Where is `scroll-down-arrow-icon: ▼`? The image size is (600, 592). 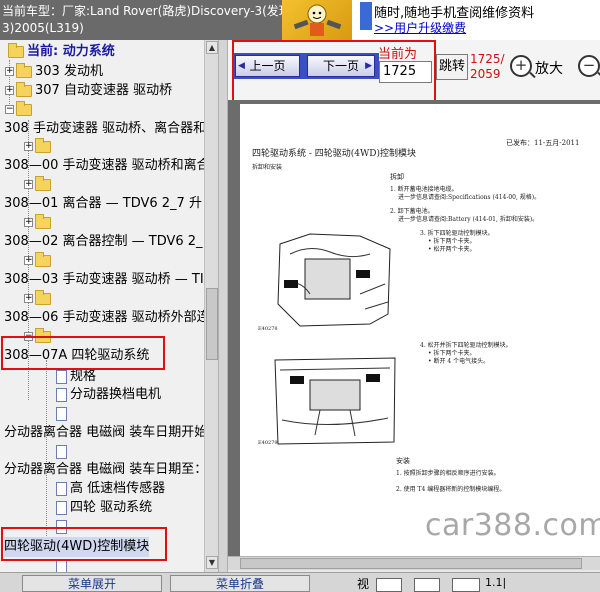
scroll-down-arrow-icon: ▼ is located at coordinates (212, 562).